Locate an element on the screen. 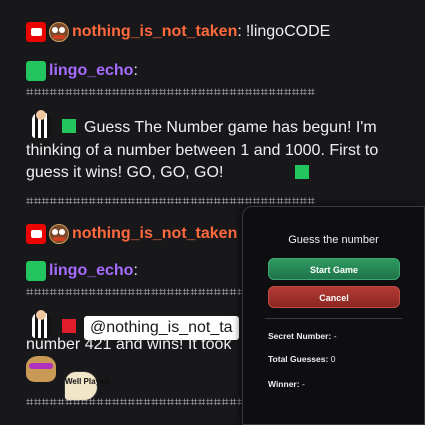 This screenshot has width=425, height=425. total-guesses-value: 0 is located at coordinates (333, 359).